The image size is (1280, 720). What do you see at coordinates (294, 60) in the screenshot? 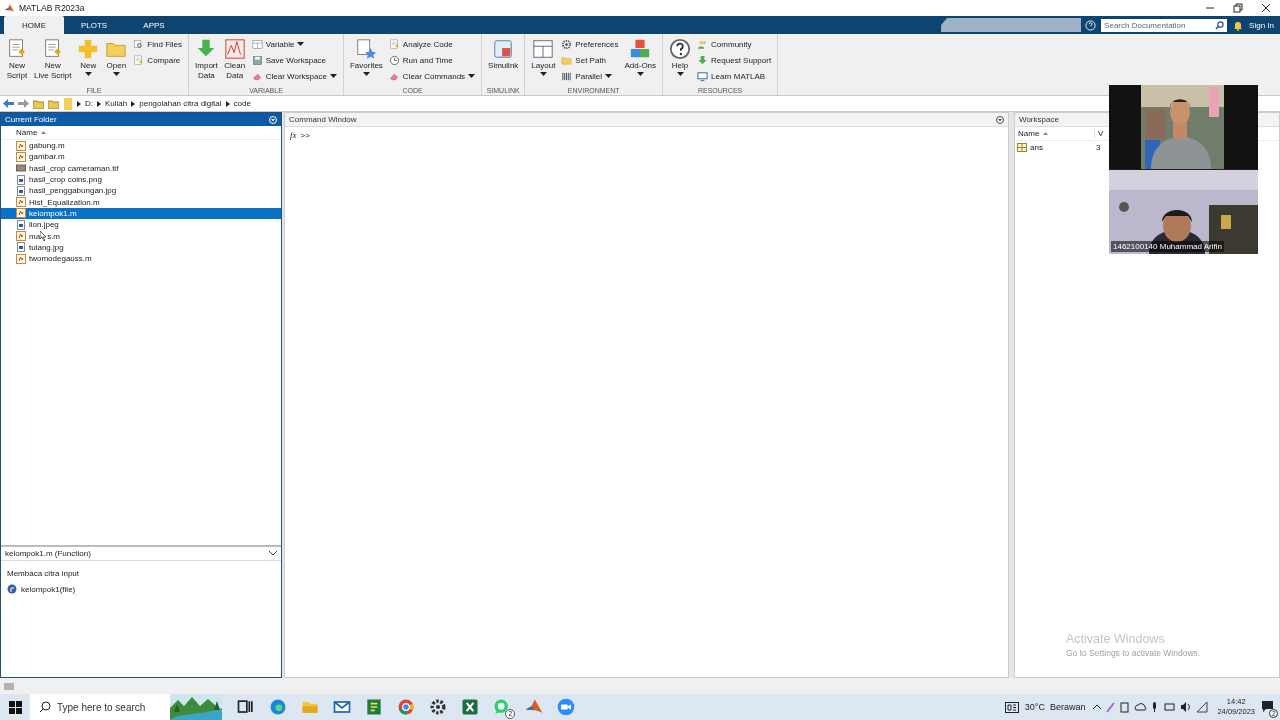
I see `ribbon-button: Save Workspace` at bounding box center [294, 60].